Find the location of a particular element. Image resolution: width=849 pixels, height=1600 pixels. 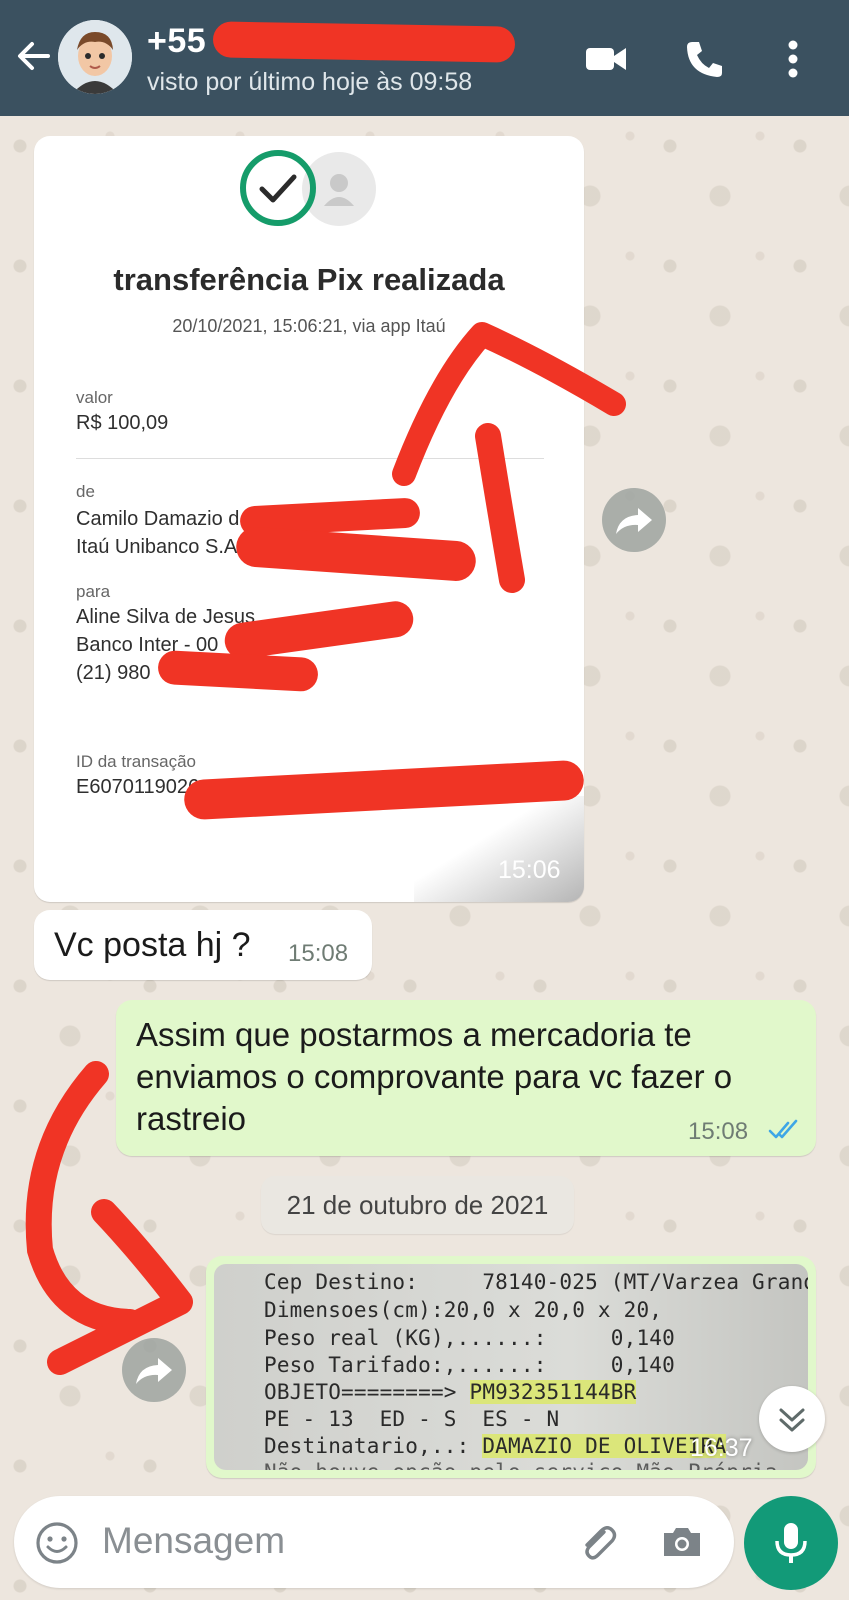

transaction-id: E6070119026 is located at coordinates (138, 787).